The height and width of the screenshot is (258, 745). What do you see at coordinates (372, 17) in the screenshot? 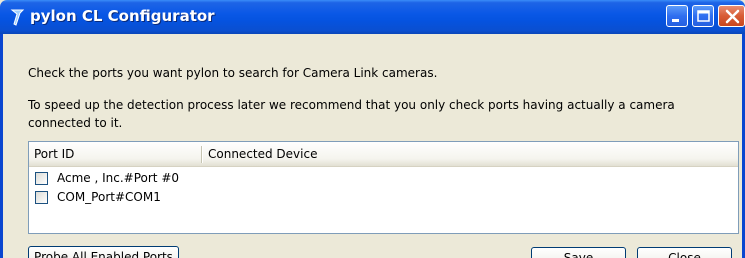
I see `title-bar: pylon CL Configurator` at bounding box center [372, 17].